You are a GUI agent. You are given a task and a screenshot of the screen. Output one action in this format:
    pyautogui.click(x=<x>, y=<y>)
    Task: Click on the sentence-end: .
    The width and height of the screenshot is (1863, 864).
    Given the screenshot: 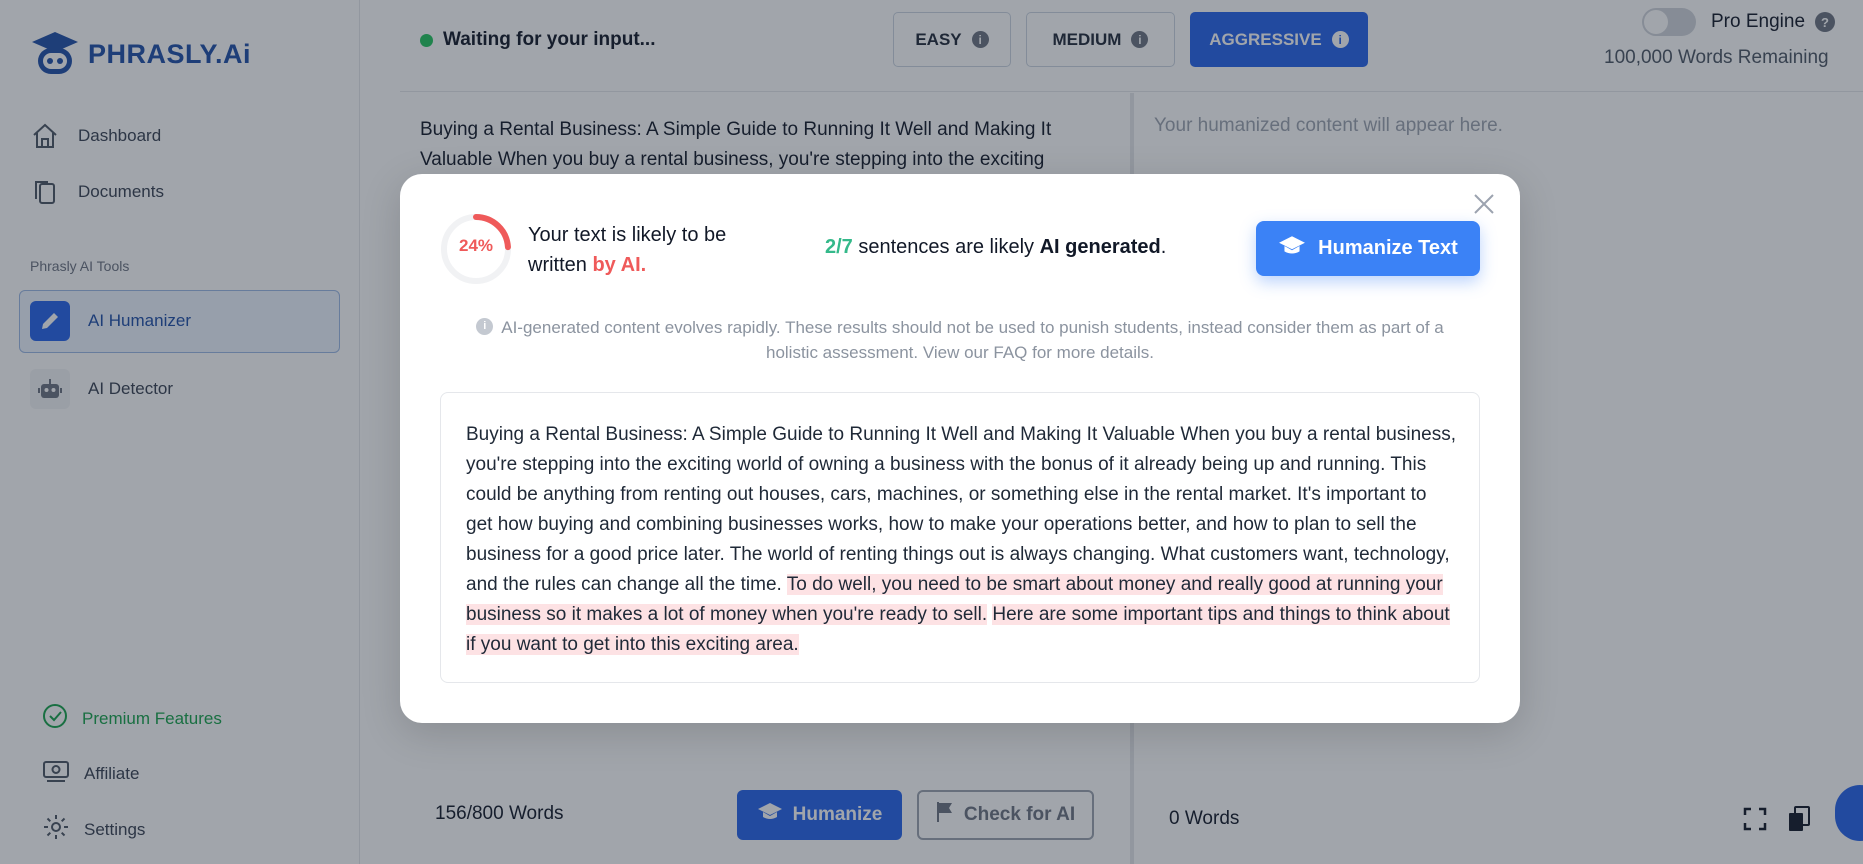 What is the action you would take?
    pyautogui.click(x=1163, y=247)
    